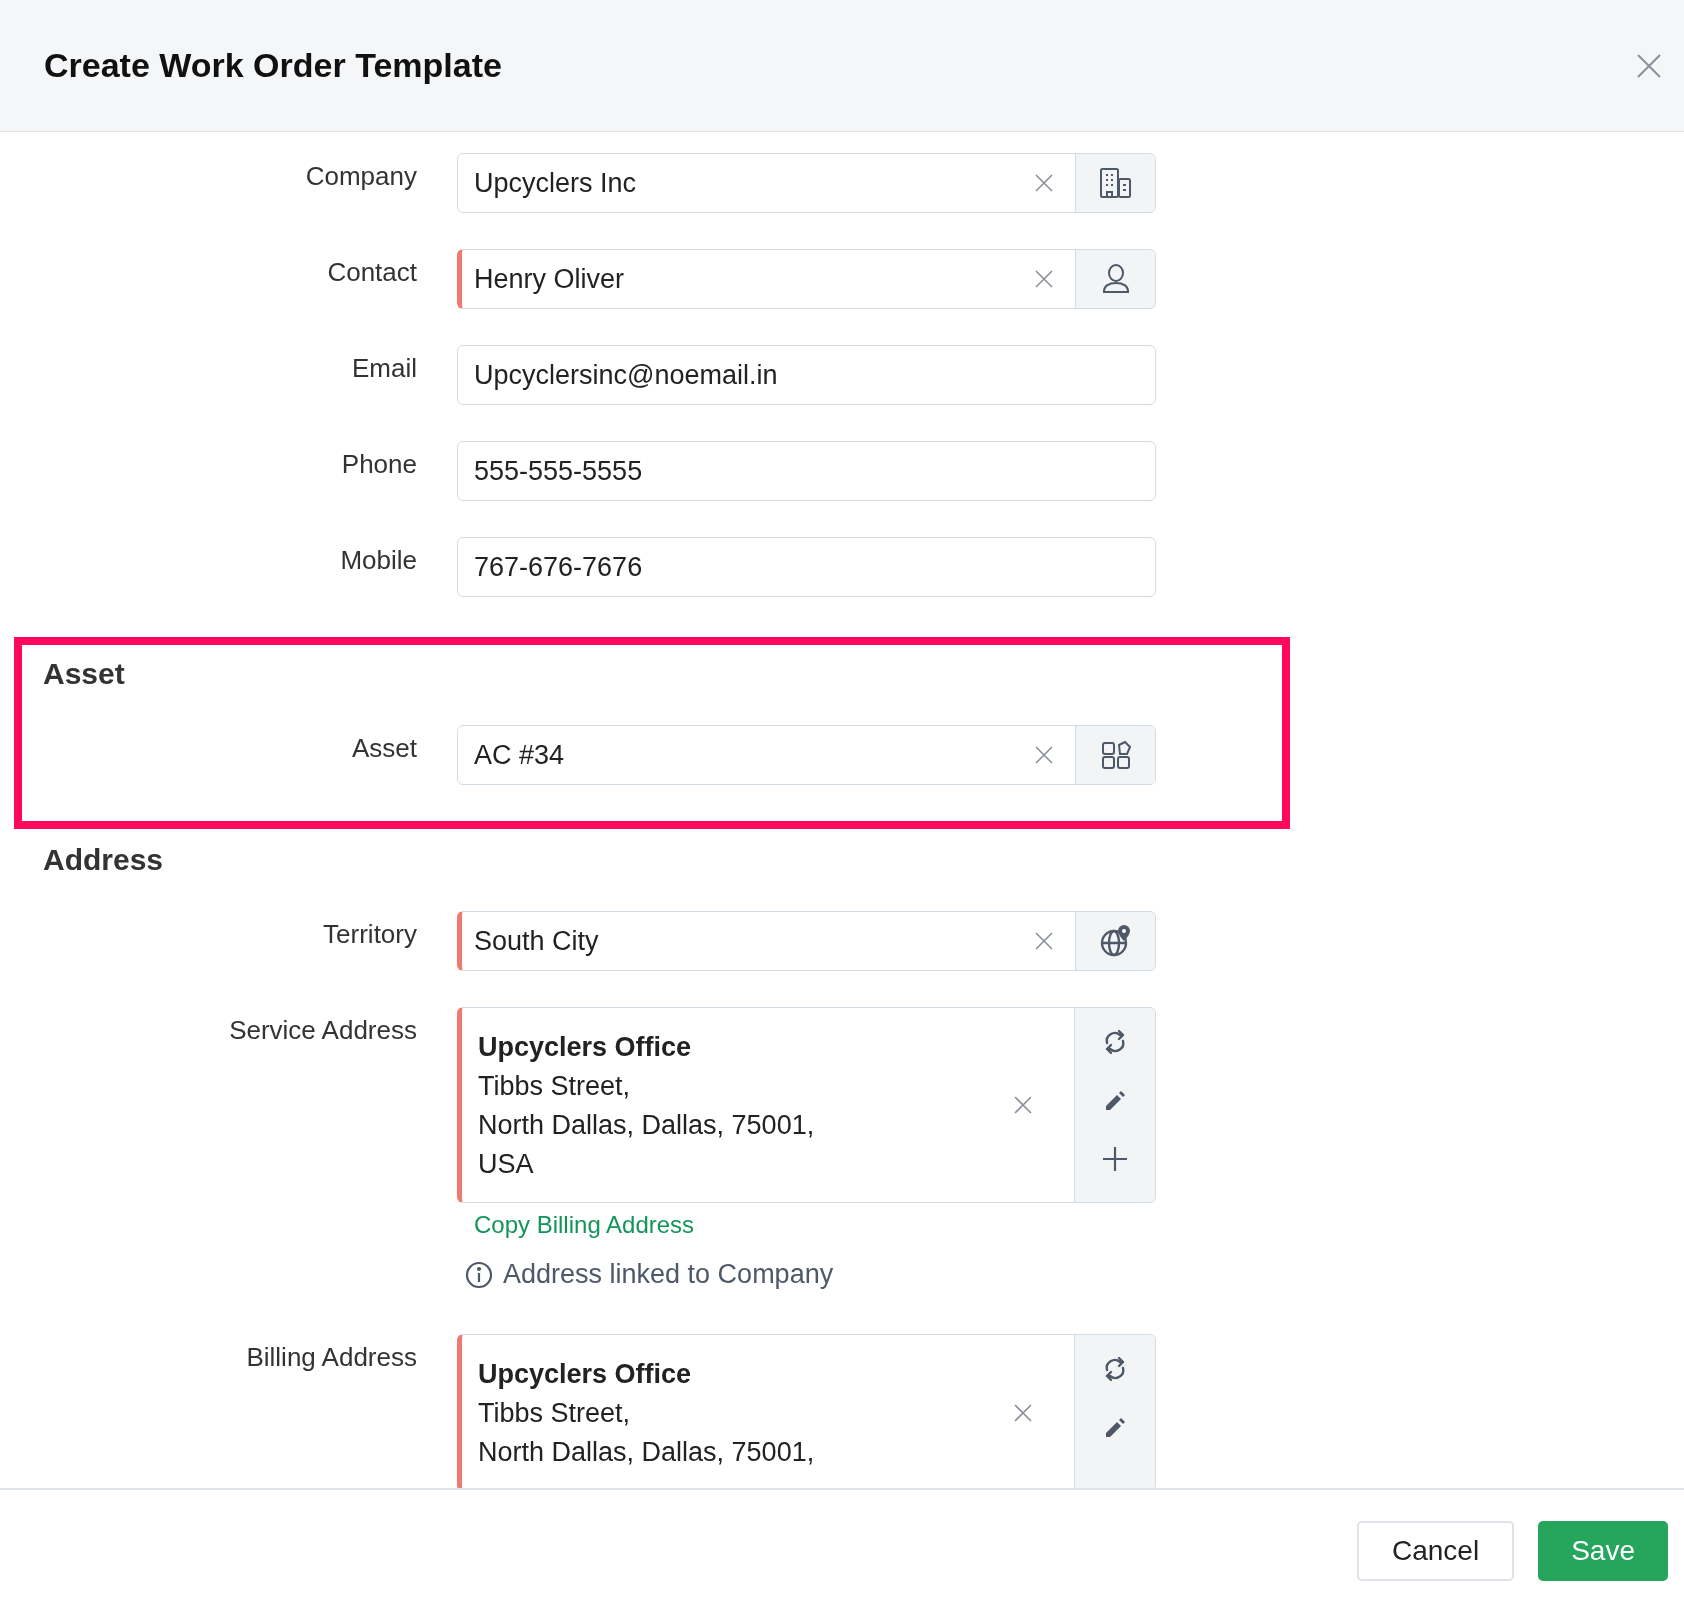  What do you see at coordinates (806, 567) in the screenshot?
I see `input-field: 767-676-7676` at bounding box center [806, 567].